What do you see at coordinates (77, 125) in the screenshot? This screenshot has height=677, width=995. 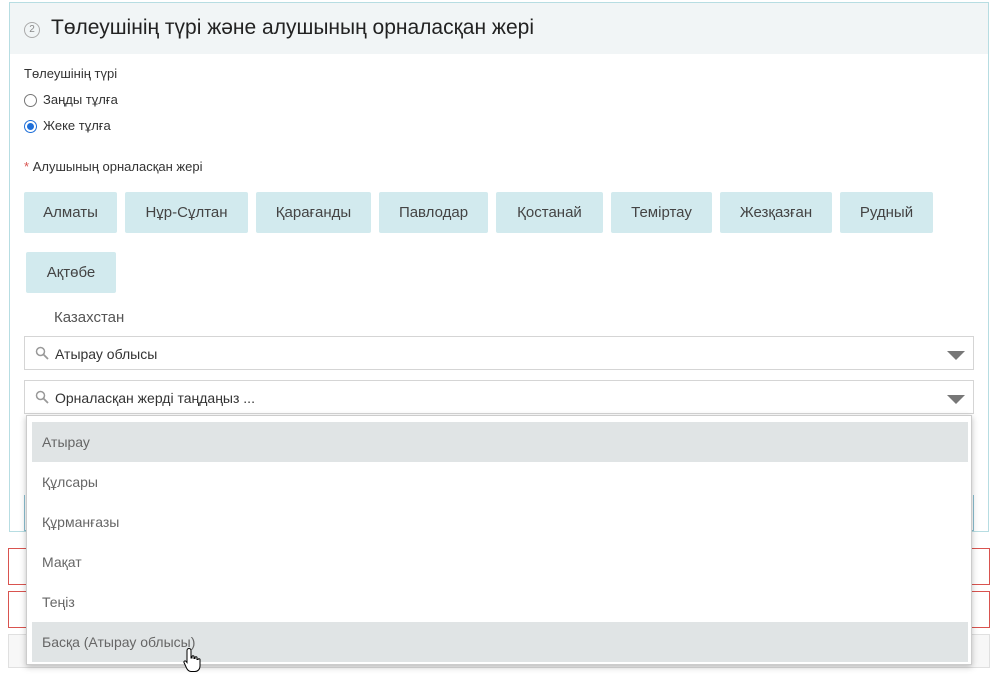 I see `radio-individual-label: Жеке тұлға` at bounding box center [77, 125].